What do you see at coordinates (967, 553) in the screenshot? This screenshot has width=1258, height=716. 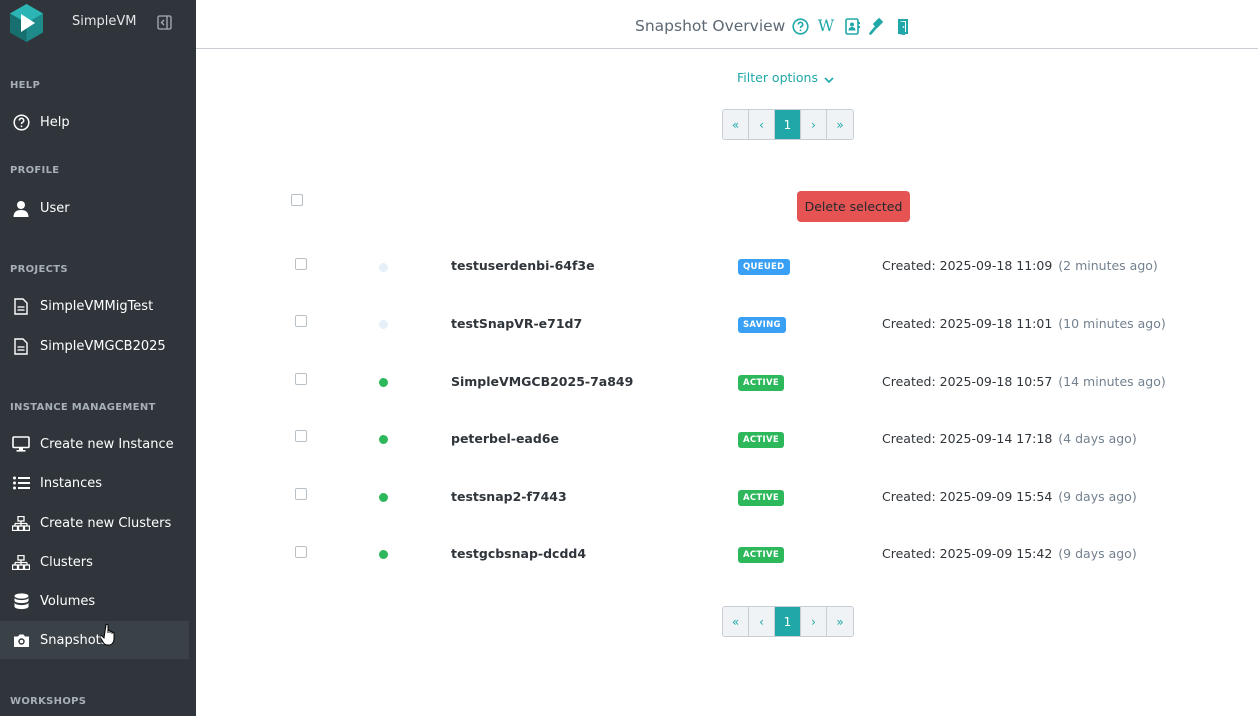 I see `created-text: Created: 2025-09-09 15:42` at bounding box center [967, 553].